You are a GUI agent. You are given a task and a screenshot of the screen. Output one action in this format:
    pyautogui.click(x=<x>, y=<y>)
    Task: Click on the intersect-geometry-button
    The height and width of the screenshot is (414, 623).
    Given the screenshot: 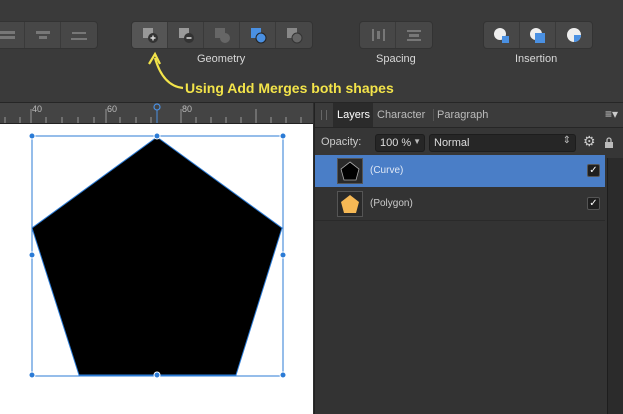 What is the action you would take?
    pyautogui.click(x=222, y=35)
    